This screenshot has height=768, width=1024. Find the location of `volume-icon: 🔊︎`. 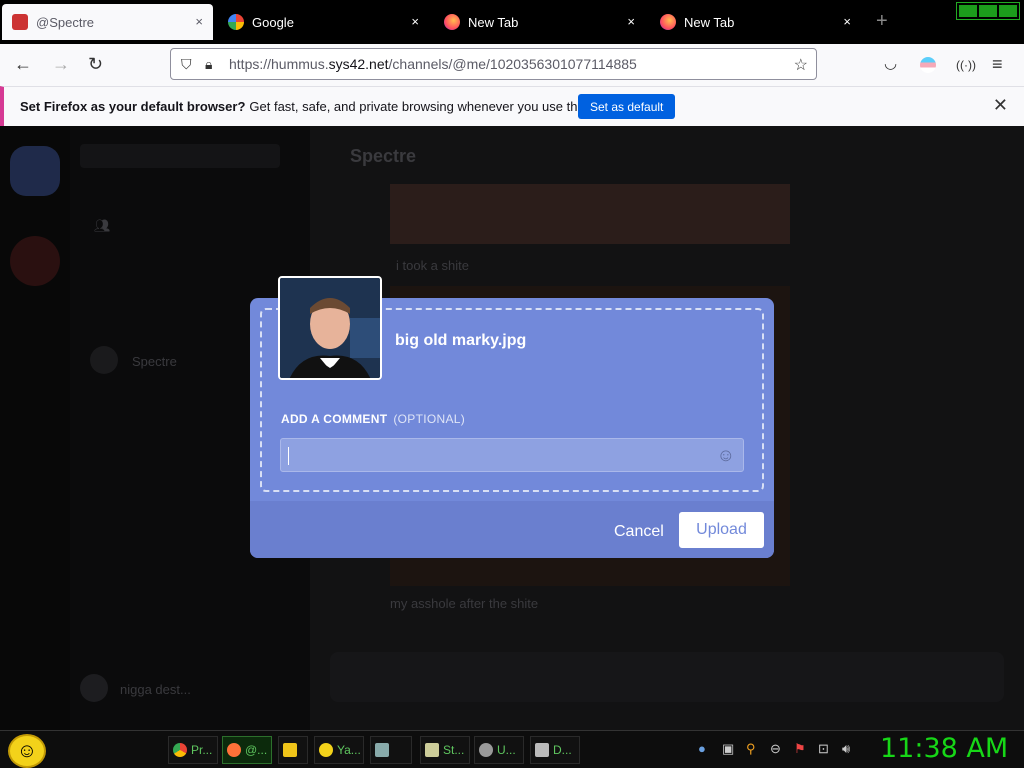

volume-icon: 🔊︎ is located at coordinates (846, 749).